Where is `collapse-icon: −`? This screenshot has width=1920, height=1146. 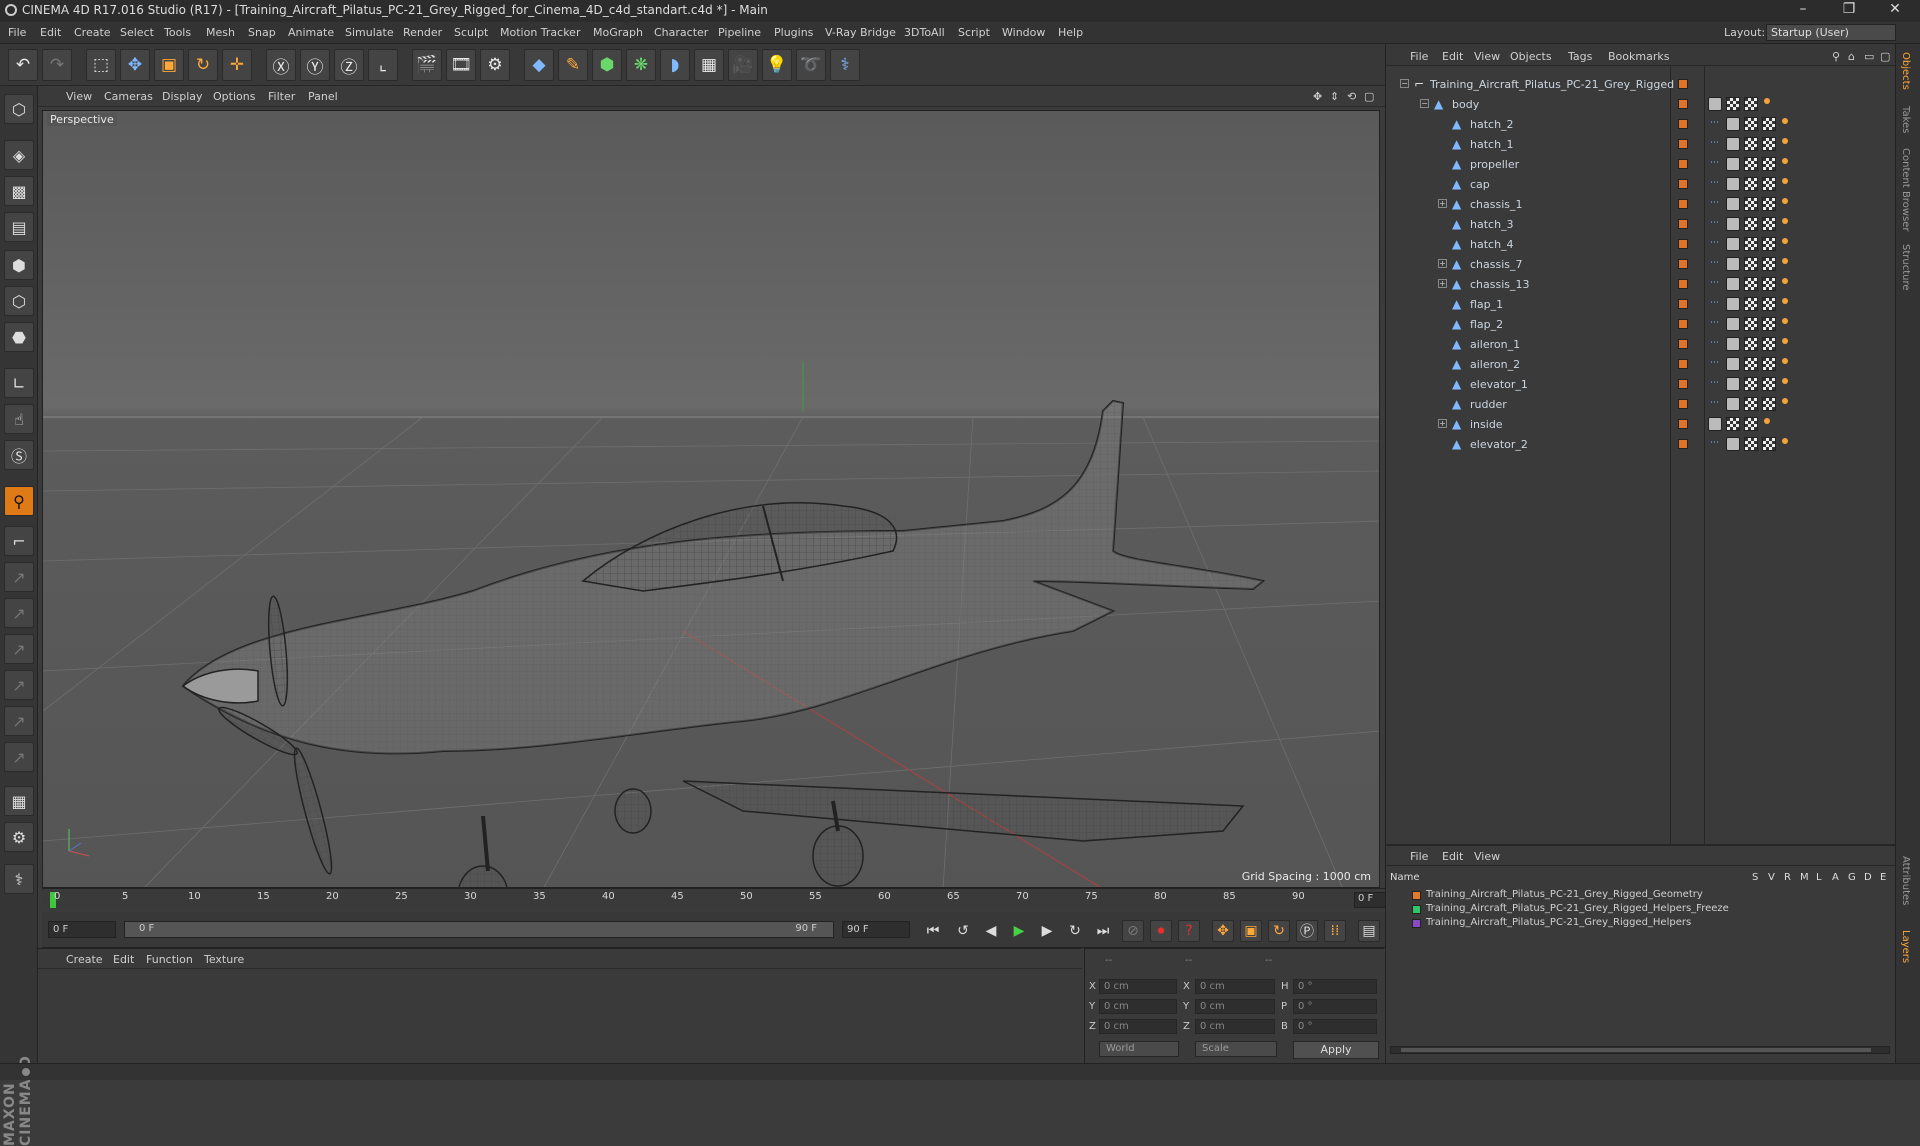
collapse-icon: − is located at coordinates (1424, 103).